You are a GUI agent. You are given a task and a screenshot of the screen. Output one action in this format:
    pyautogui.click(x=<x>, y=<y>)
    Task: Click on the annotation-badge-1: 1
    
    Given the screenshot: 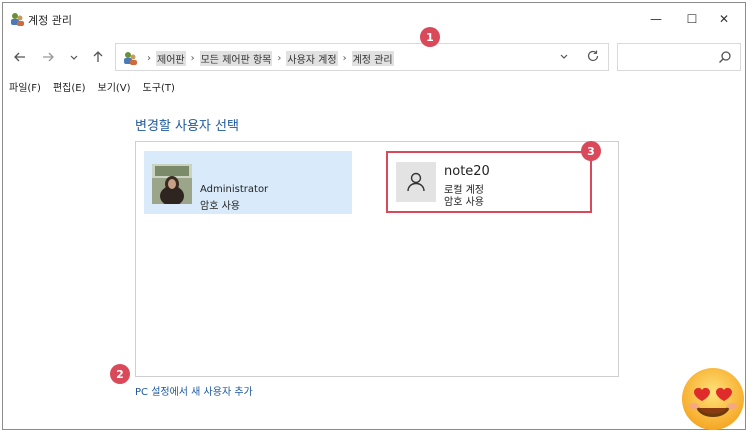 What is the action you would take?
    pyautogui.click(x=430, y=37)
    